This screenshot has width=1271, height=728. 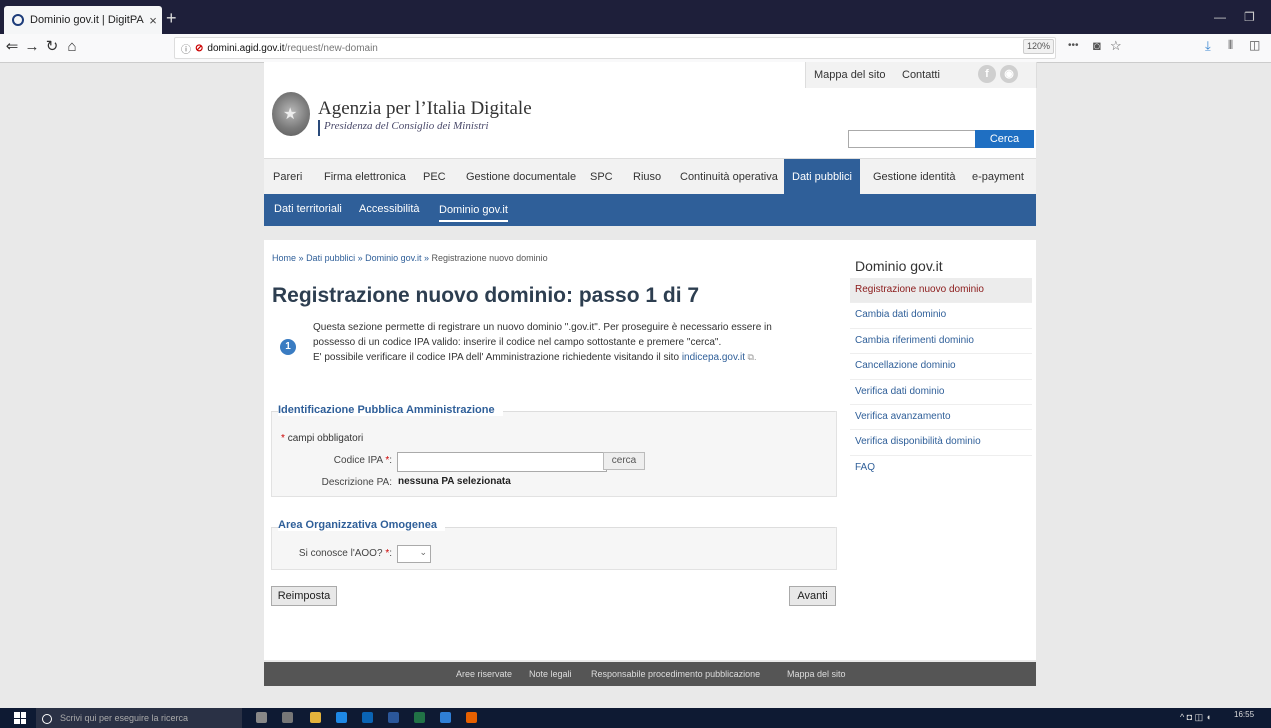 I want to click on main-nav-e-payment: e-payment, so click(x=998, y=177).